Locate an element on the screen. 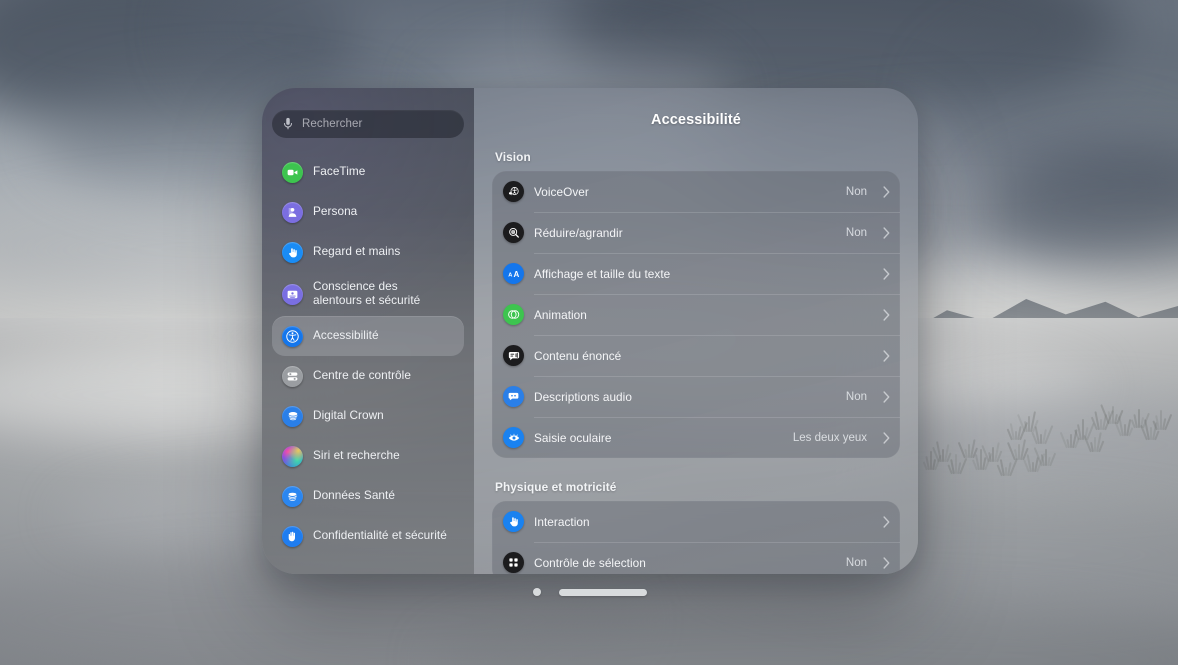 The image size is (1178, 665). spoken-content-icon is located at coordinates (513, 355).